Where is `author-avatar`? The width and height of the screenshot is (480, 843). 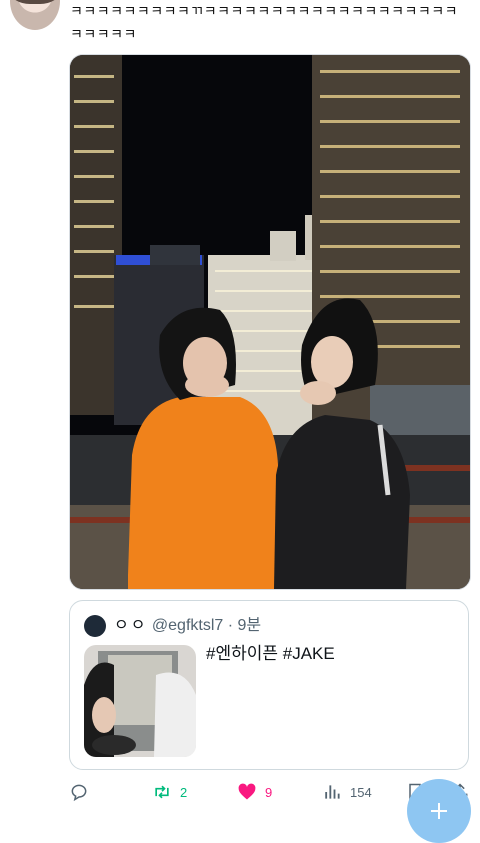
author-avatar is located at coordinates (35, 15).